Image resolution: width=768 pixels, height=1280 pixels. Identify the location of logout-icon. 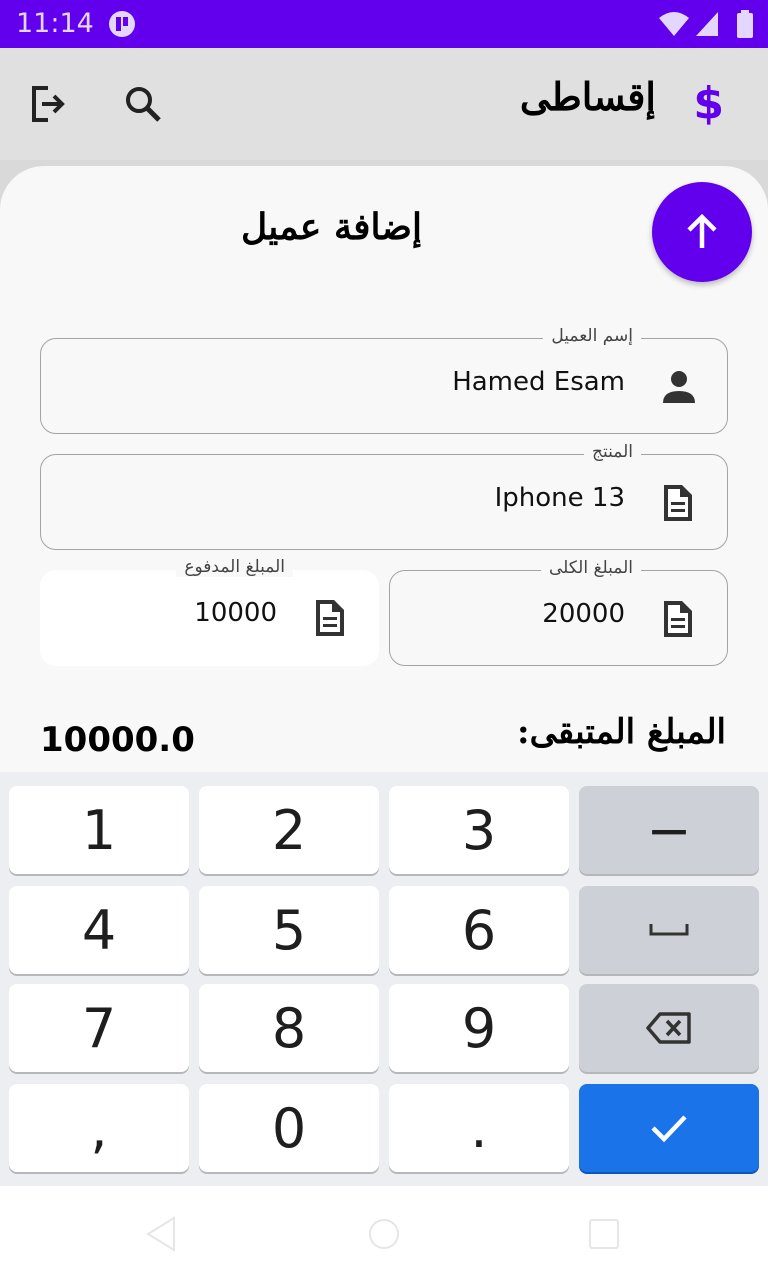
(48, 104).